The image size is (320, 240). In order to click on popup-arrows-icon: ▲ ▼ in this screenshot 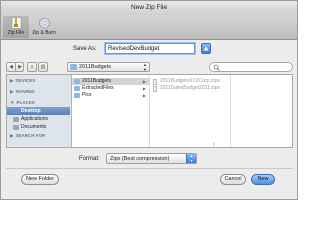, I will do `click(145, 67)`.